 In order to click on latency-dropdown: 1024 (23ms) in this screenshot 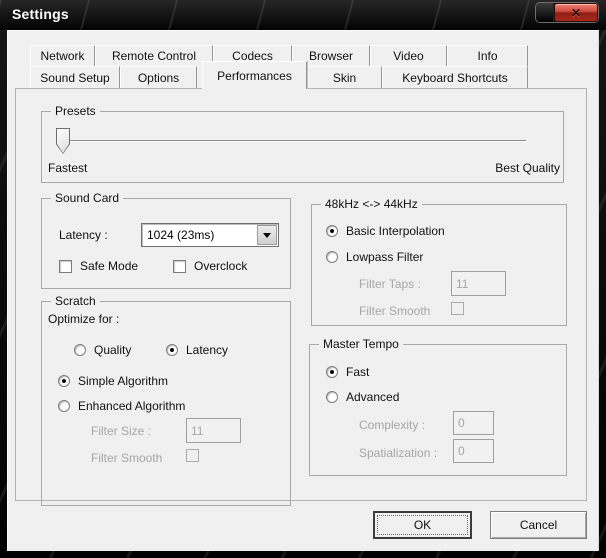, I will do `click(210, 235)`.